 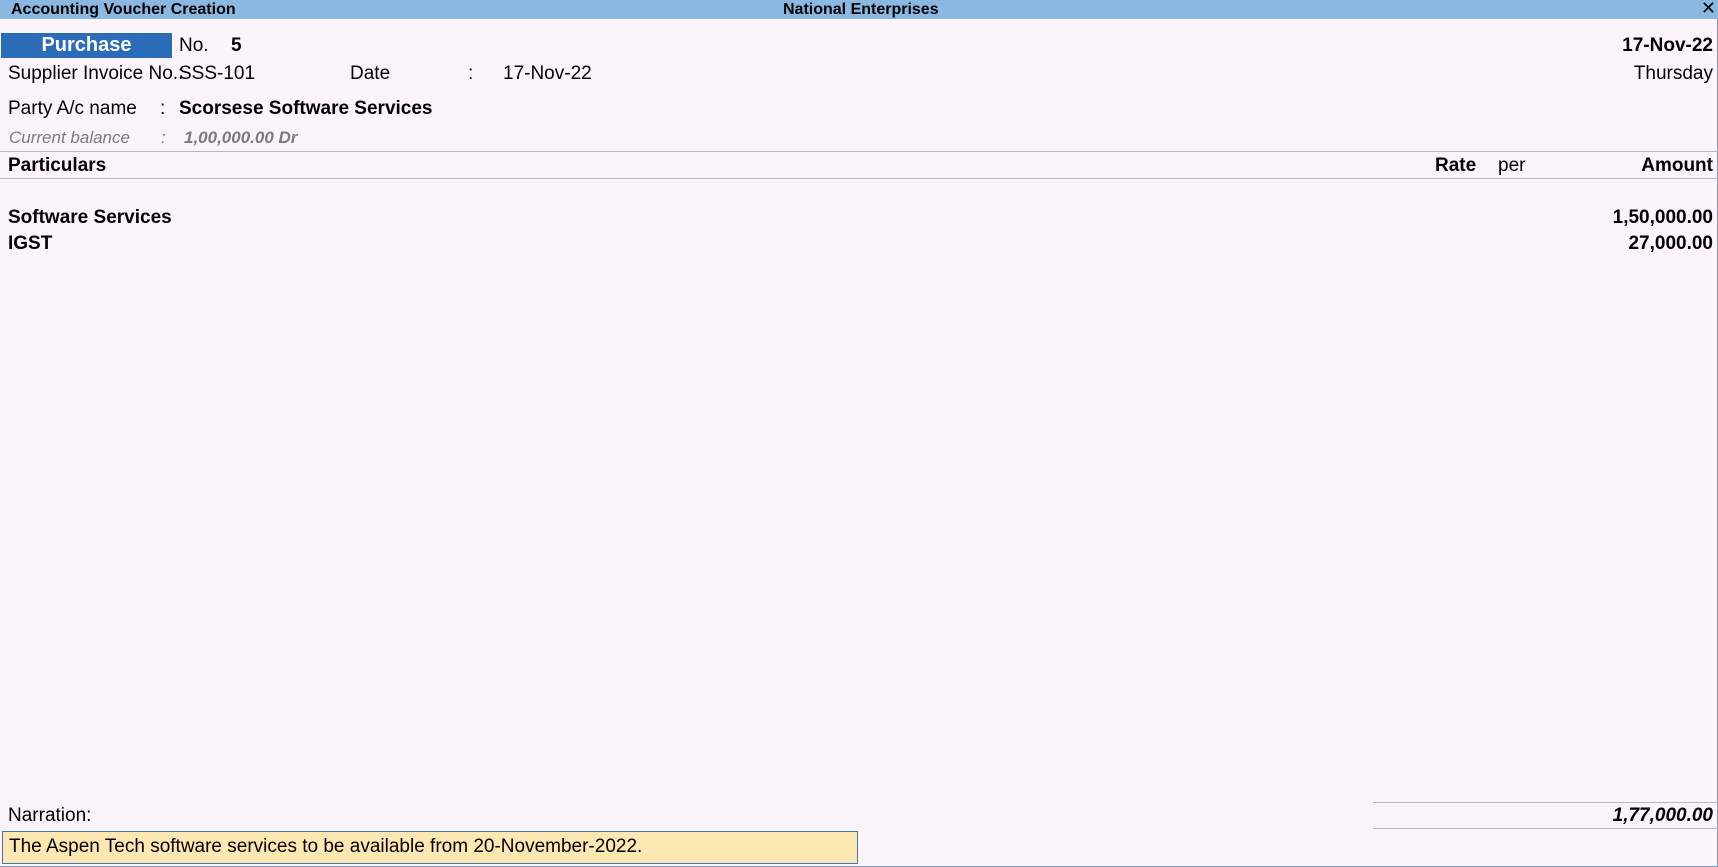 What do you see at coordinates (57, 165) in the screenshot?
I see `column-header-particulars: Particulars` at bounding box center [57, 165].